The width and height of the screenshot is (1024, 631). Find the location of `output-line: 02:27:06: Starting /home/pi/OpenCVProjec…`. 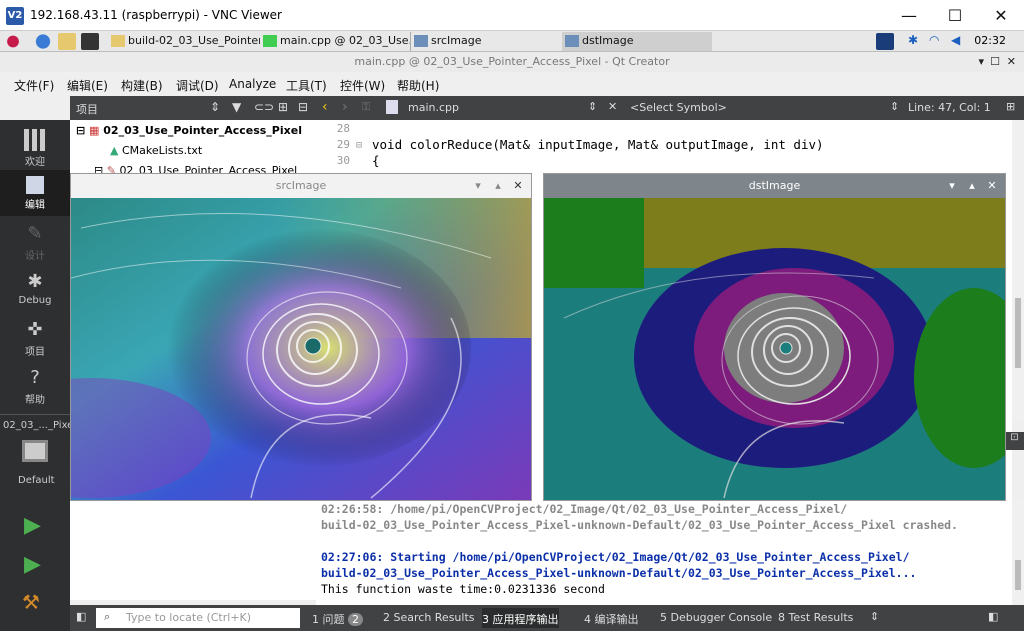

output-line: 02:27:06: Starting /home/pi/OpenCVProjec… is located at coordinates (615, 557).